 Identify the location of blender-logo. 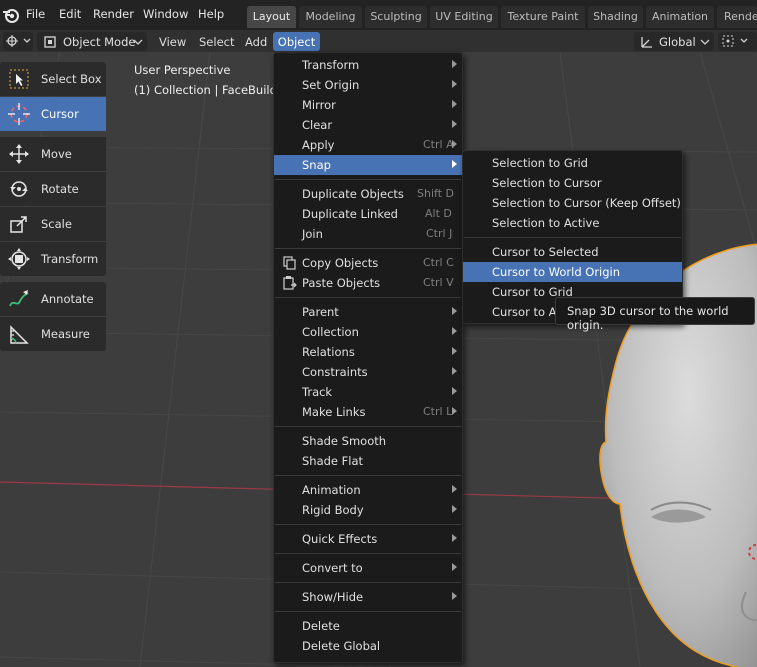
(11, 15).